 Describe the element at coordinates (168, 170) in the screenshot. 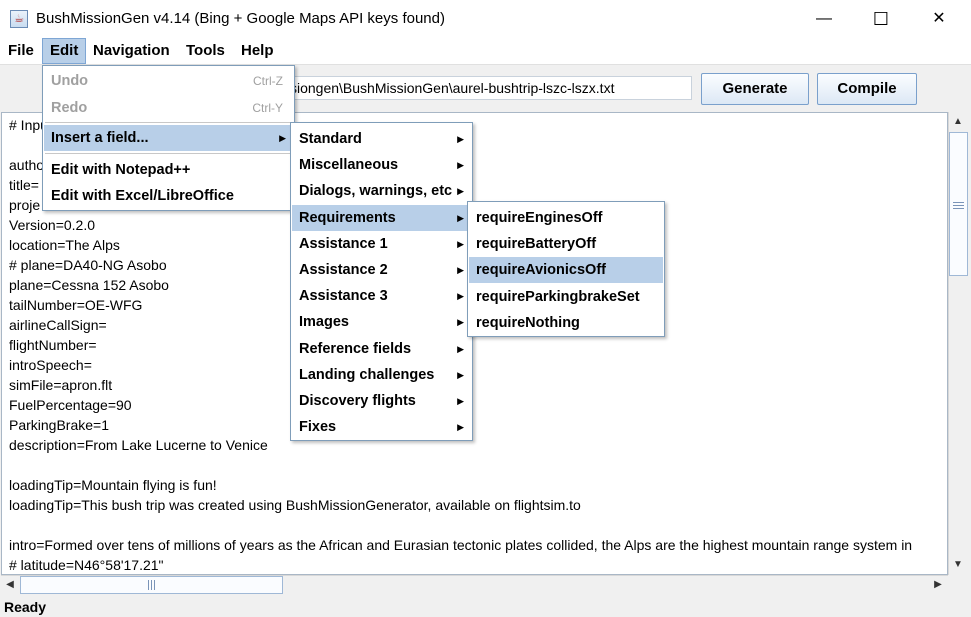

I see `menu-item-edit-notepad: Edit with Notepad++` at that location.